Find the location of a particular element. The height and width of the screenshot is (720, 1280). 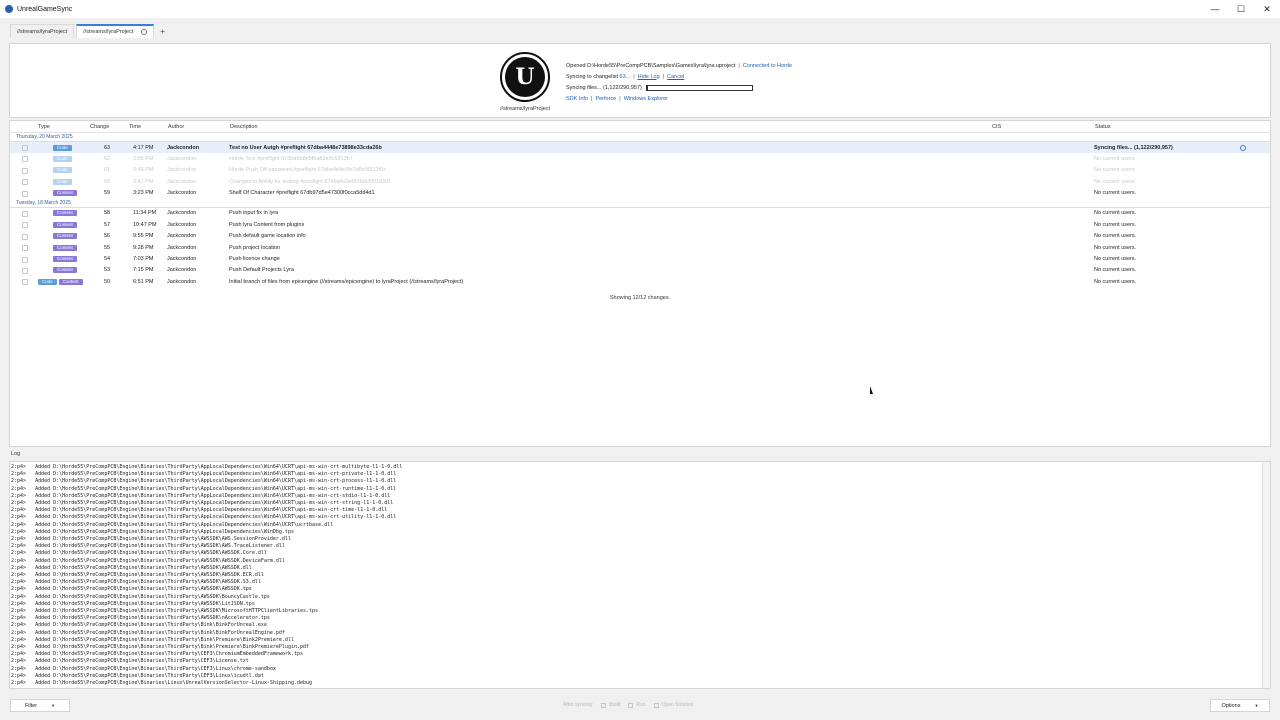

perforce-link: Perforce is located at coordinates (605, 99).